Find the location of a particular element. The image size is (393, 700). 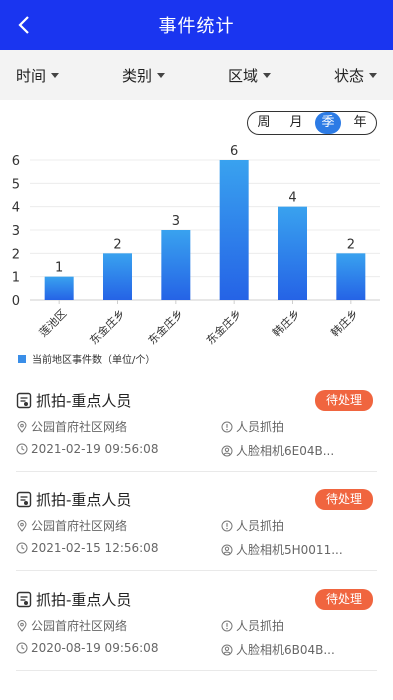

x-tick-label: 莲池区 is located at coordinates (53, 323).